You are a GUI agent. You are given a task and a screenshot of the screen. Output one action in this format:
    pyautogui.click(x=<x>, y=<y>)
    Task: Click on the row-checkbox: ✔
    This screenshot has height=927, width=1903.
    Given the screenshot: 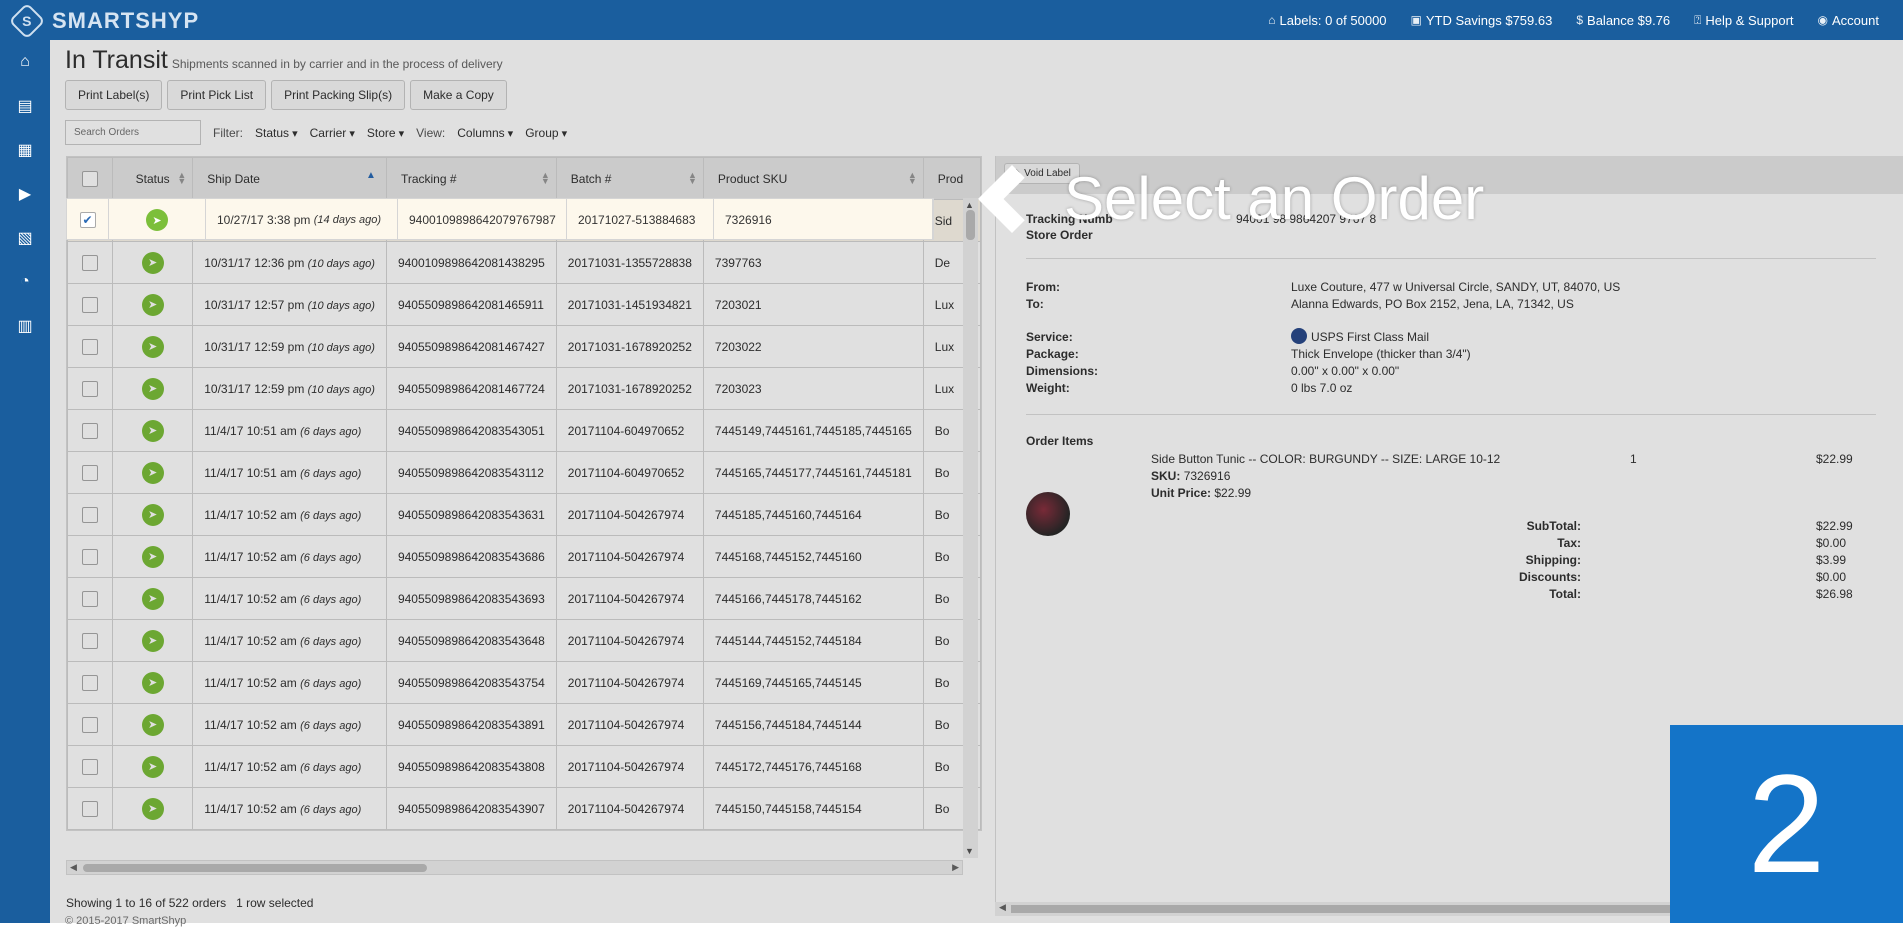 What is the action you would take?
    pyautogui.click(x=87, y=220)
    